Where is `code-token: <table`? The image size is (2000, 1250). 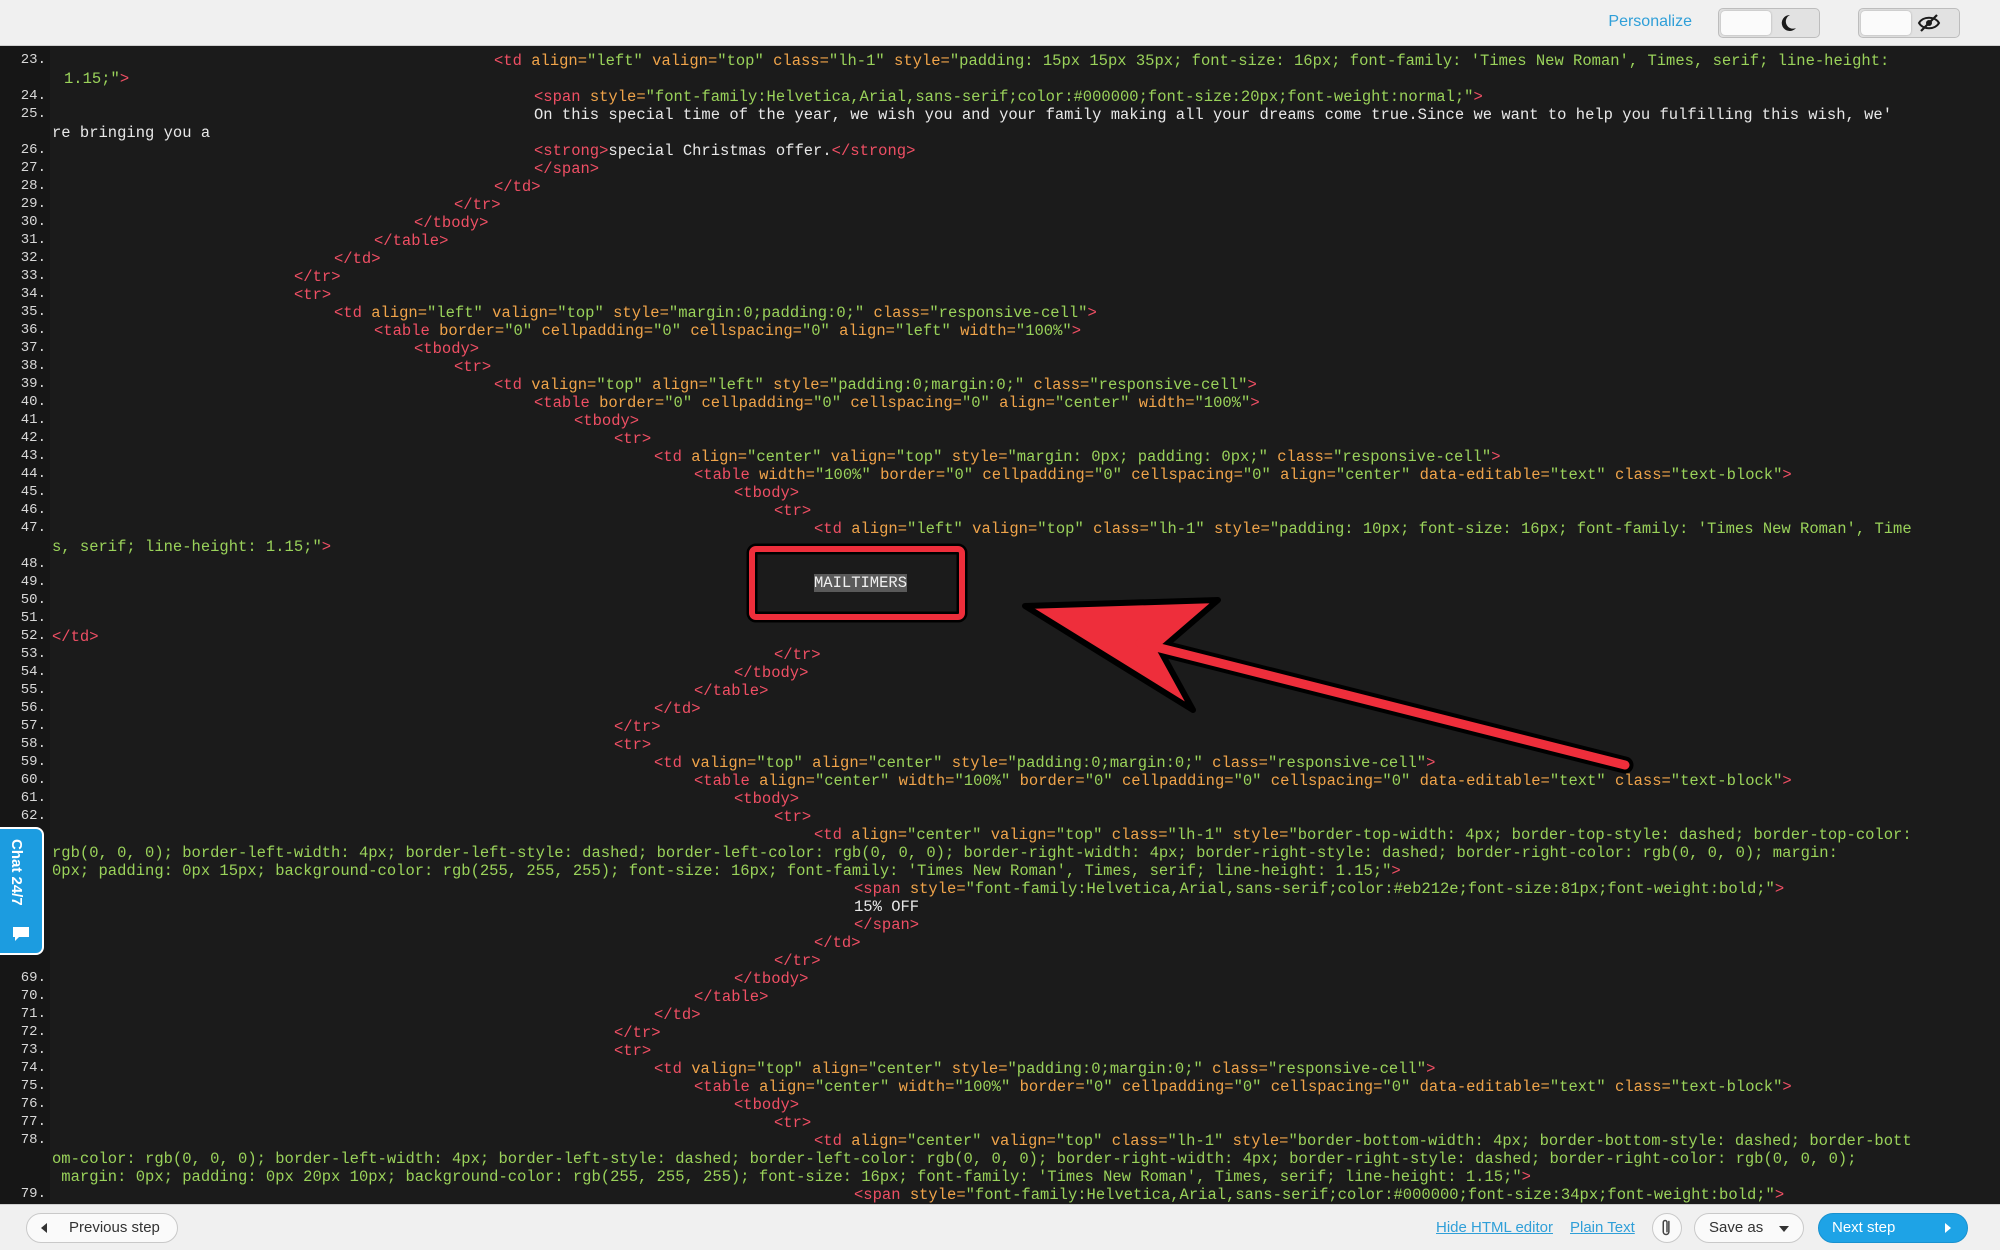
code-token: <table is located at coordinates (407, 331).